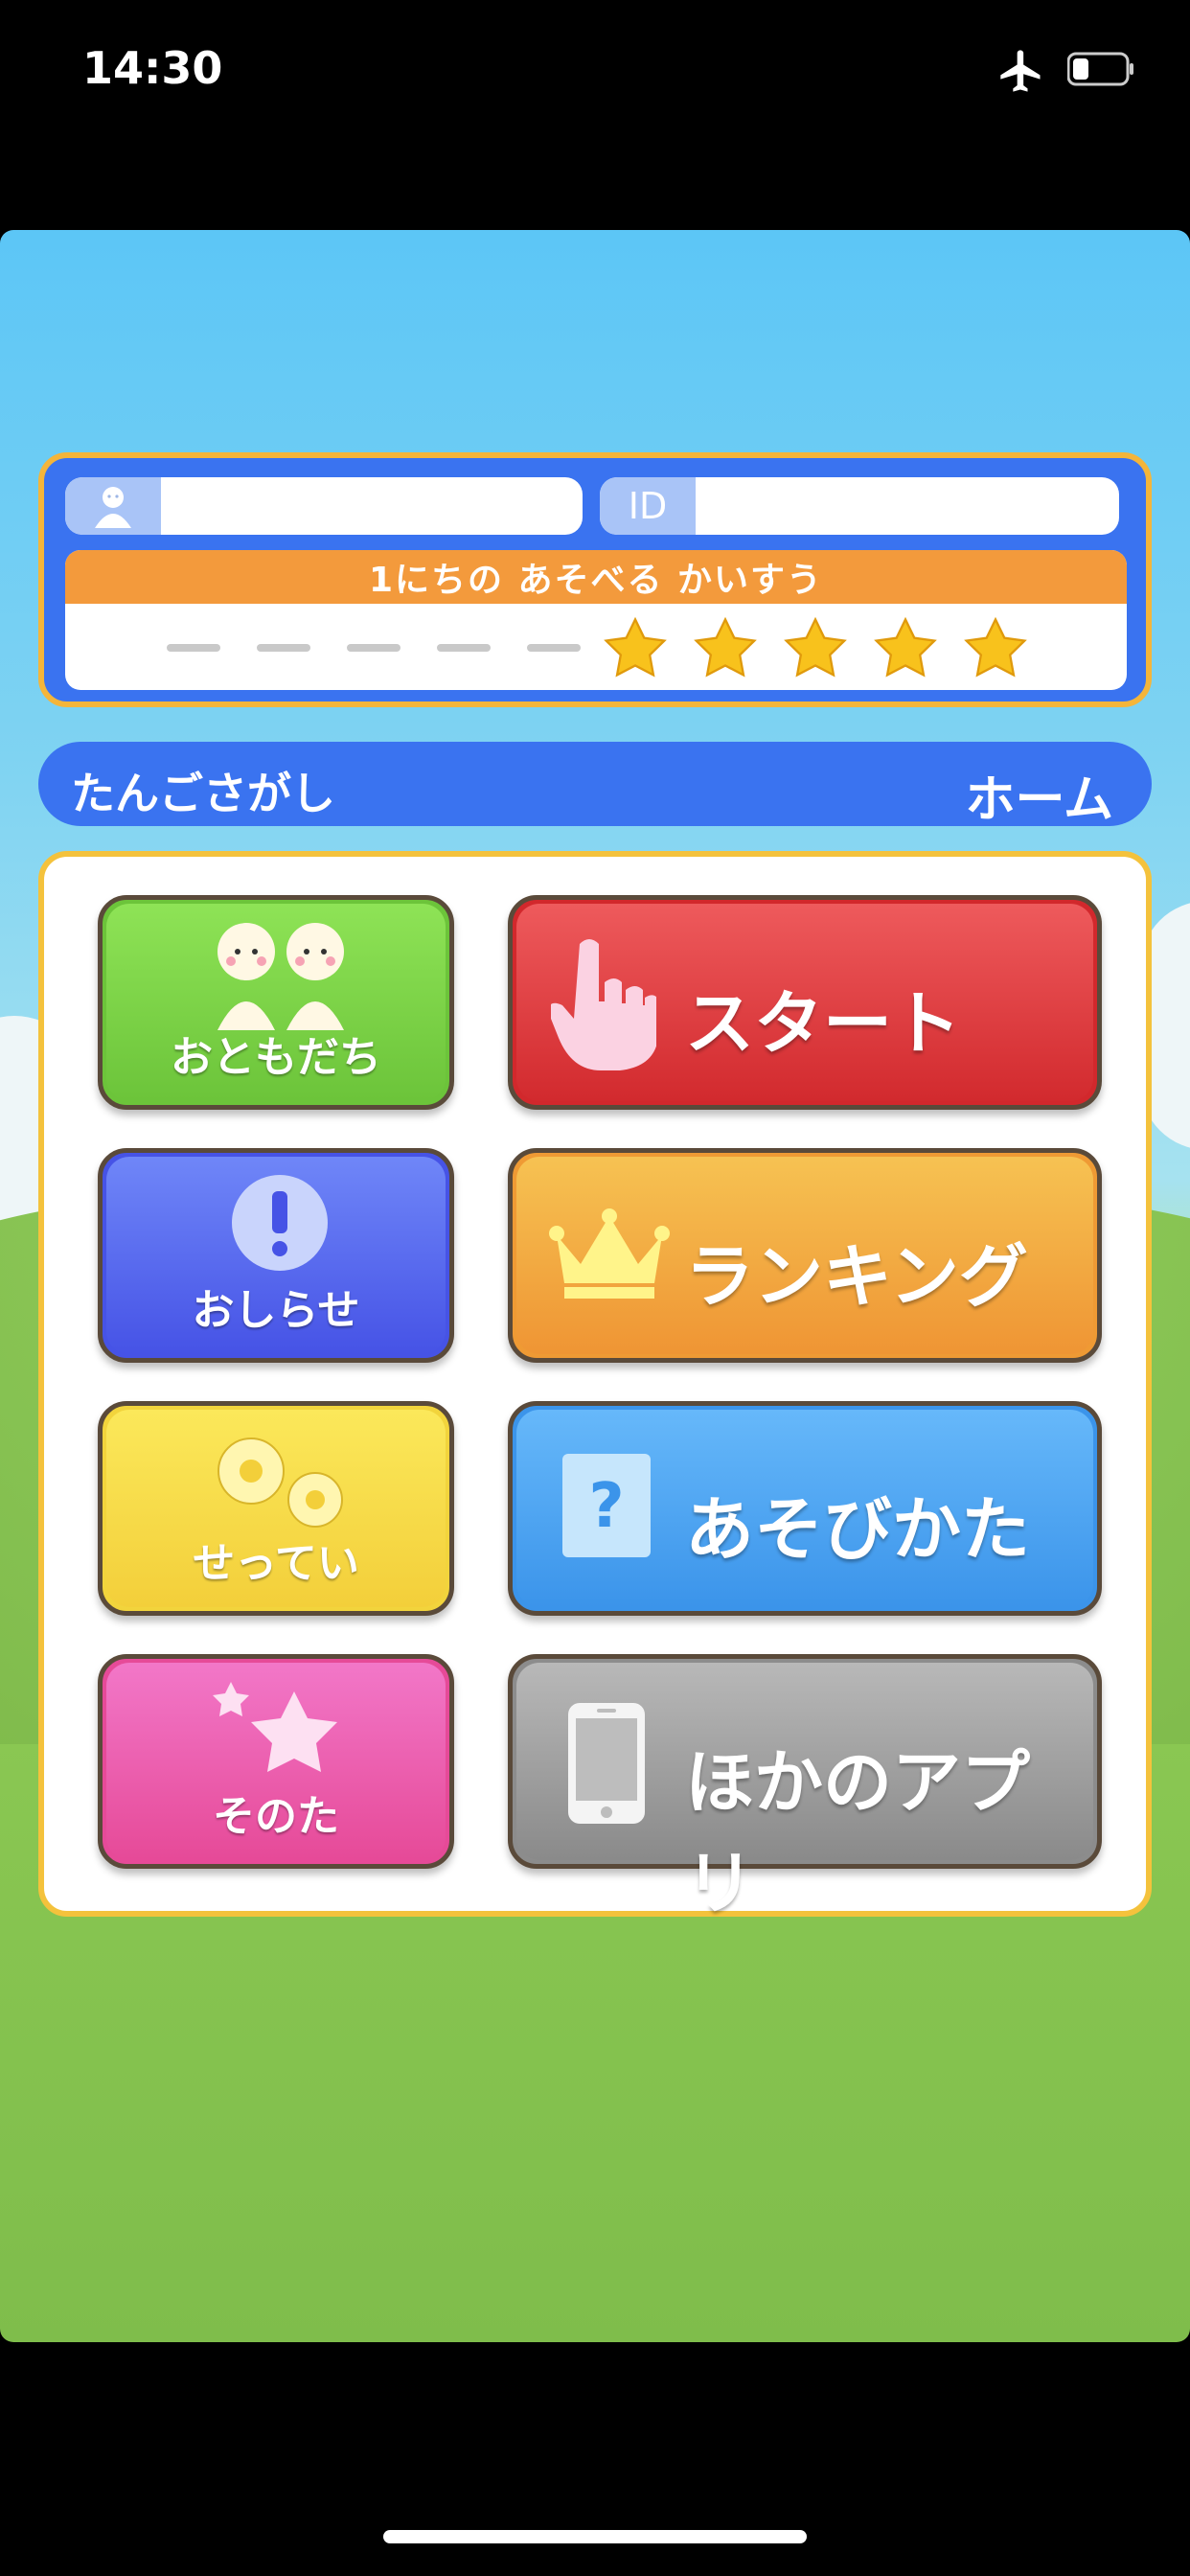 This screenshot has width=1190, height=2576. What do you see at coordinates (595, 72) in the screenshot?
I see `status-bar: 14:30` at bounding box center [595, 72].